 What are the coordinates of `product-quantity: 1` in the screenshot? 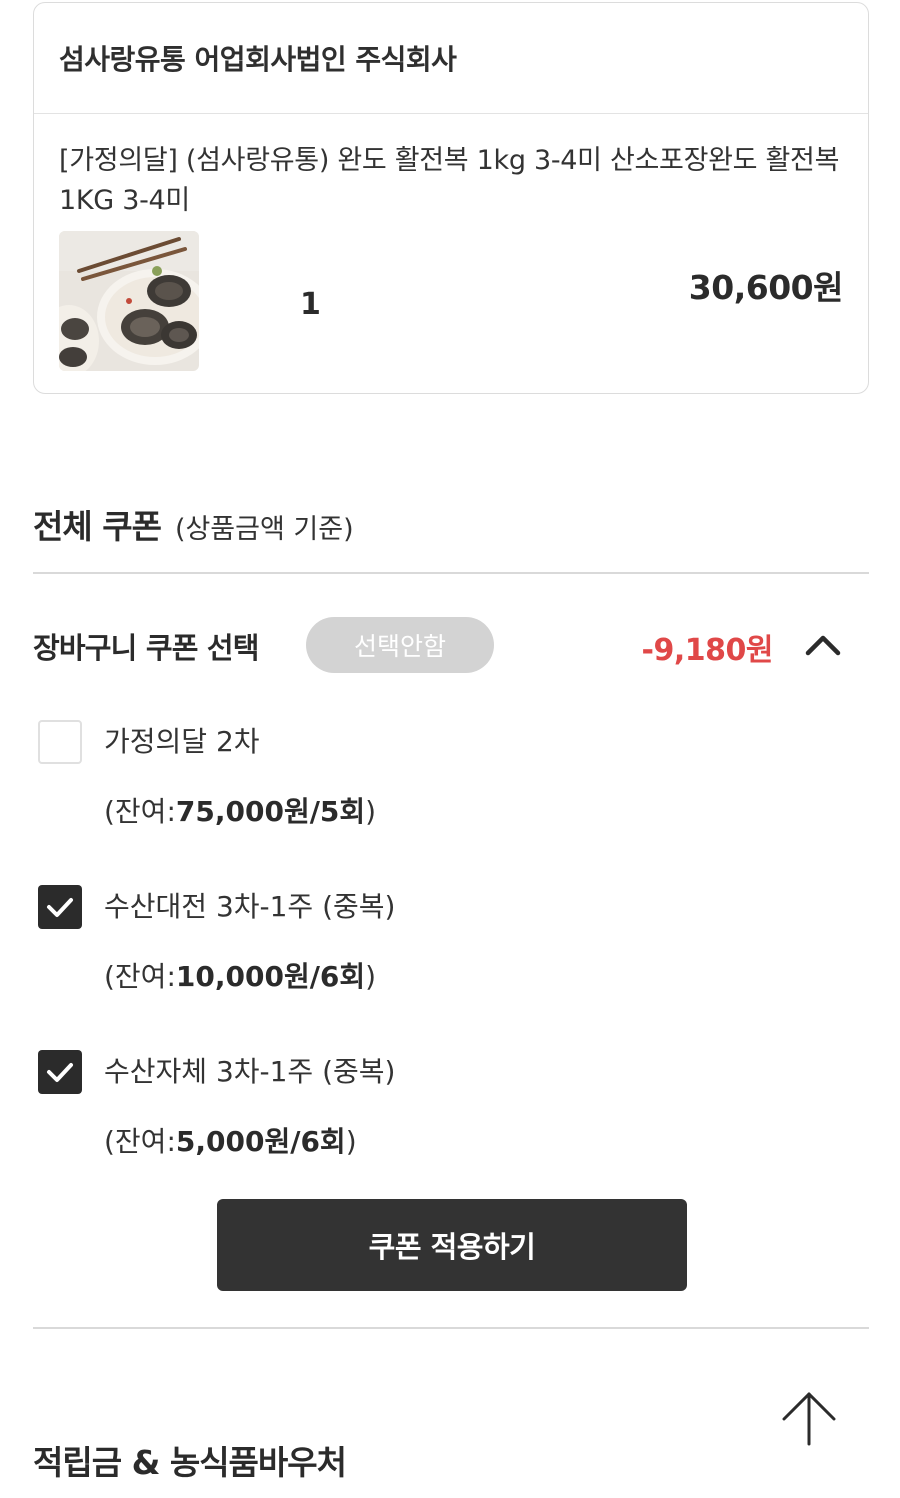 It's located at (310, 304).